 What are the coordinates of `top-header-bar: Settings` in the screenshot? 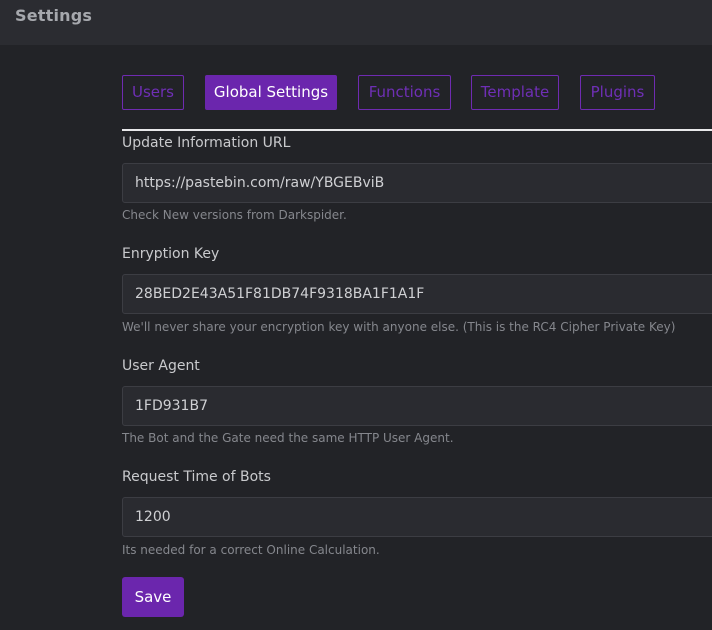 It's located at (356, 22).